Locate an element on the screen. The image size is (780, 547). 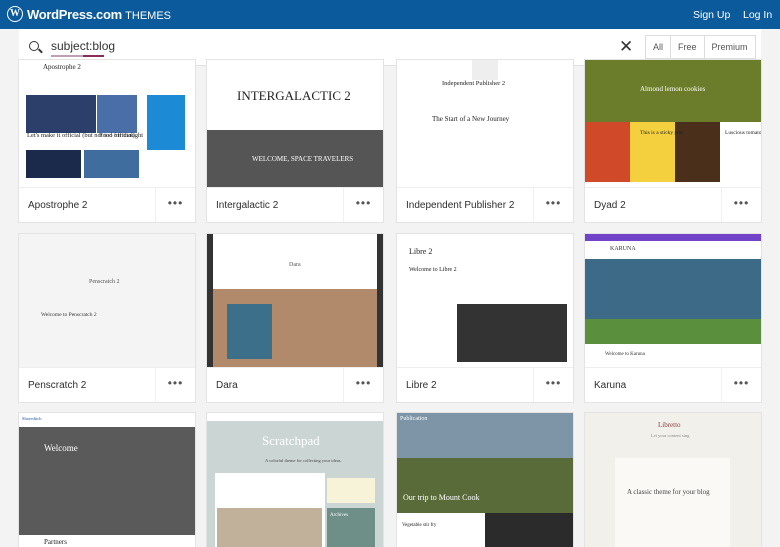
brand-name: WordPress.com is located at coordinates (74, 14).